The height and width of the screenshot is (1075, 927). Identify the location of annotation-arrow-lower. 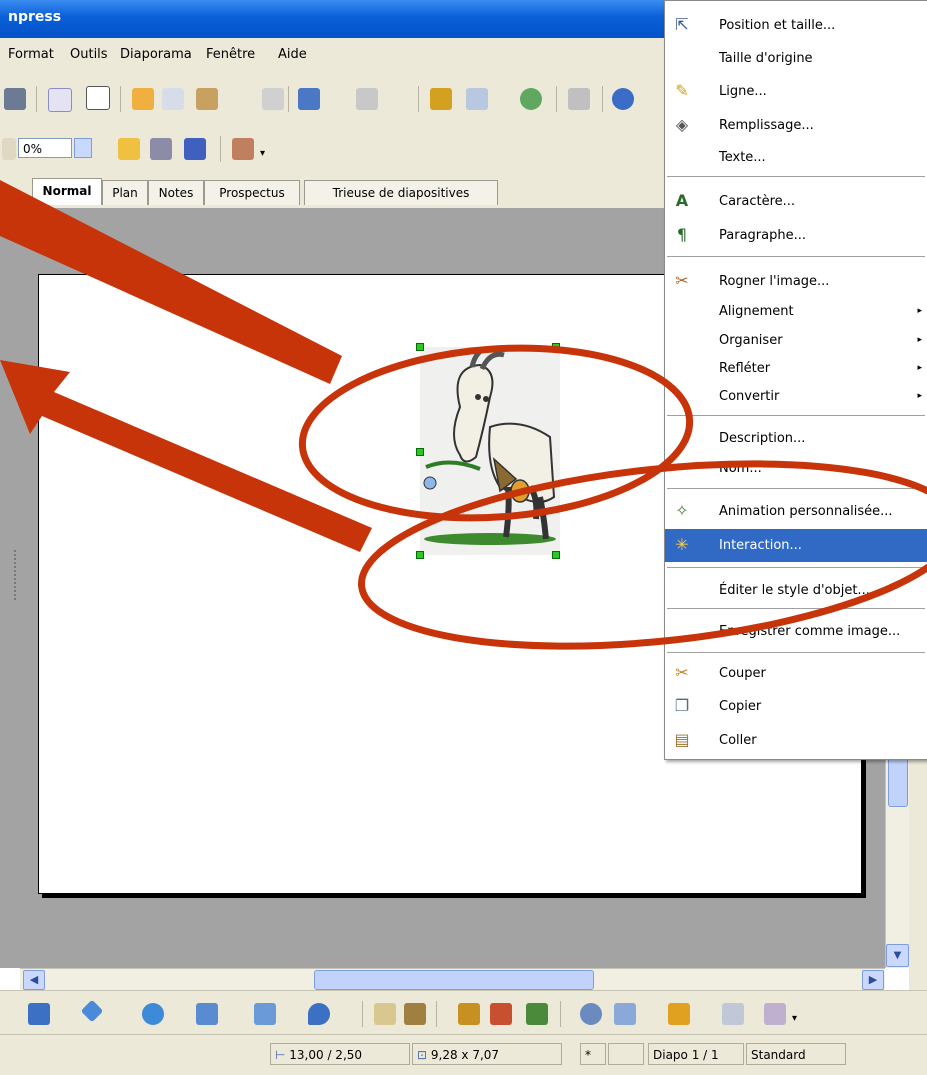
(186, 456).